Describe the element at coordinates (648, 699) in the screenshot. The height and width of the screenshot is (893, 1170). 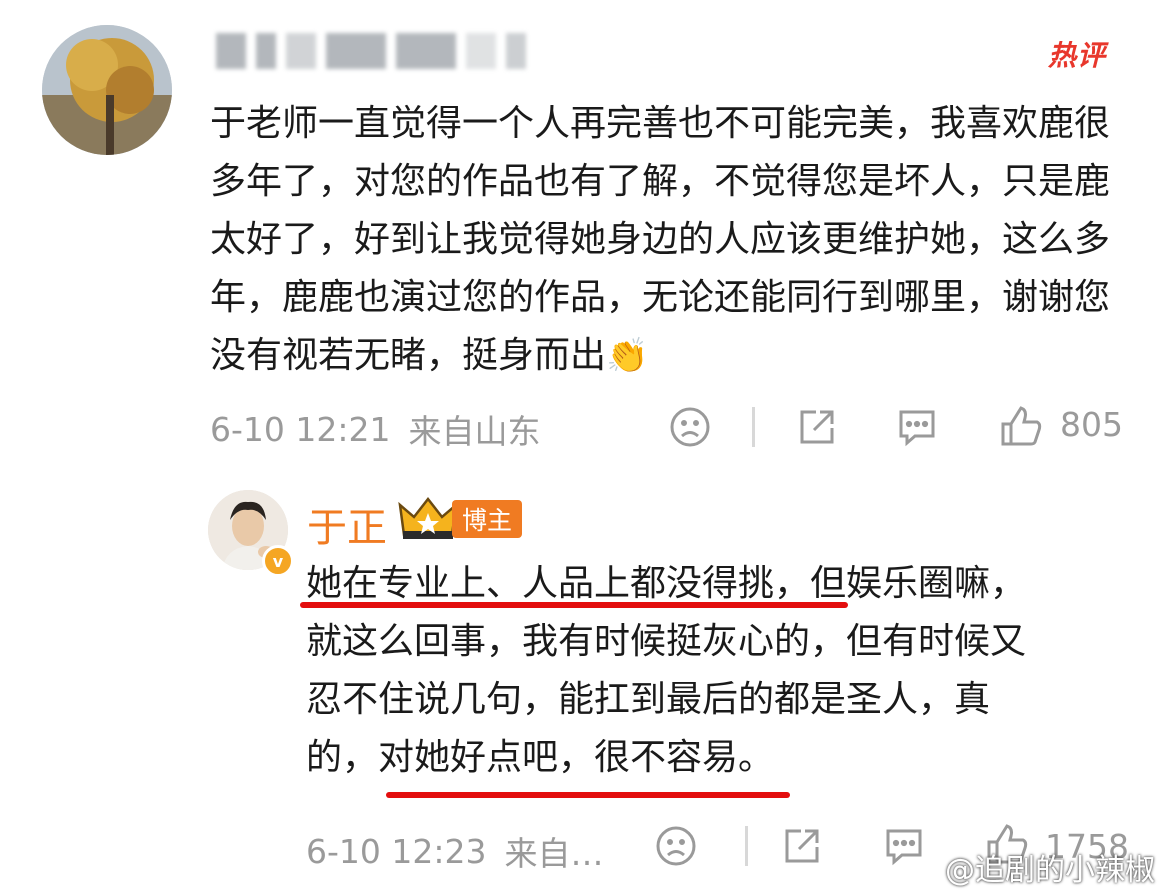
I see `reply-line-3: 忍不住说几句，能扛到最后的都是圣人，真` at that location.